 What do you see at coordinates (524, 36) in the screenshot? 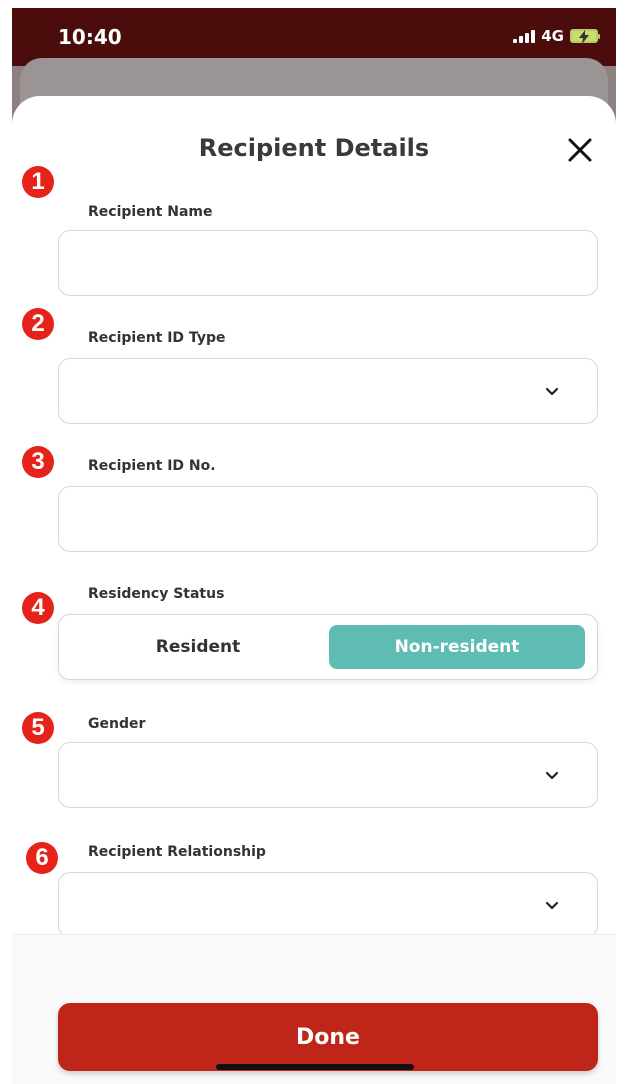
I see `signal-icon` at bounding box center [524, 36].